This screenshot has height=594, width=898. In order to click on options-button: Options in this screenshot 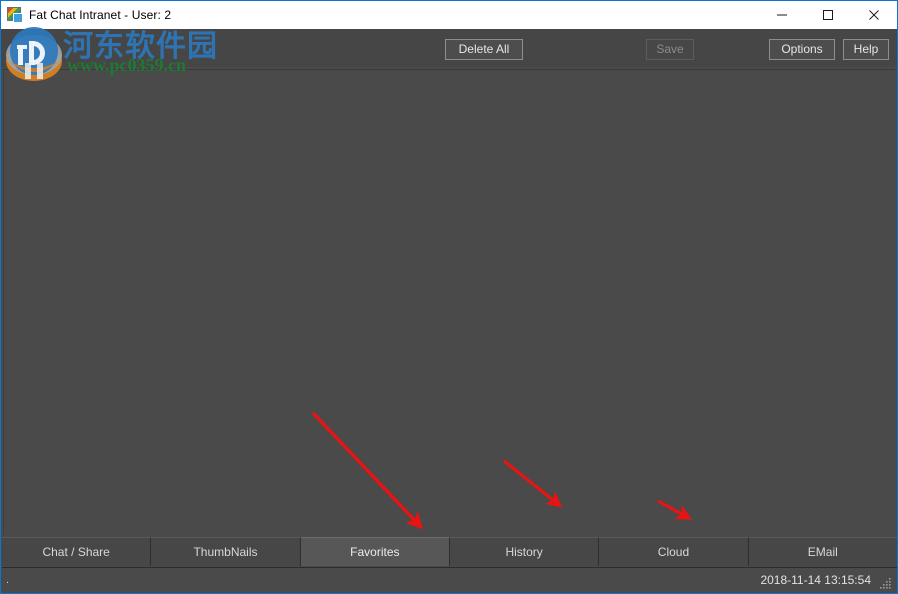, I will do `click(802, 49)`.